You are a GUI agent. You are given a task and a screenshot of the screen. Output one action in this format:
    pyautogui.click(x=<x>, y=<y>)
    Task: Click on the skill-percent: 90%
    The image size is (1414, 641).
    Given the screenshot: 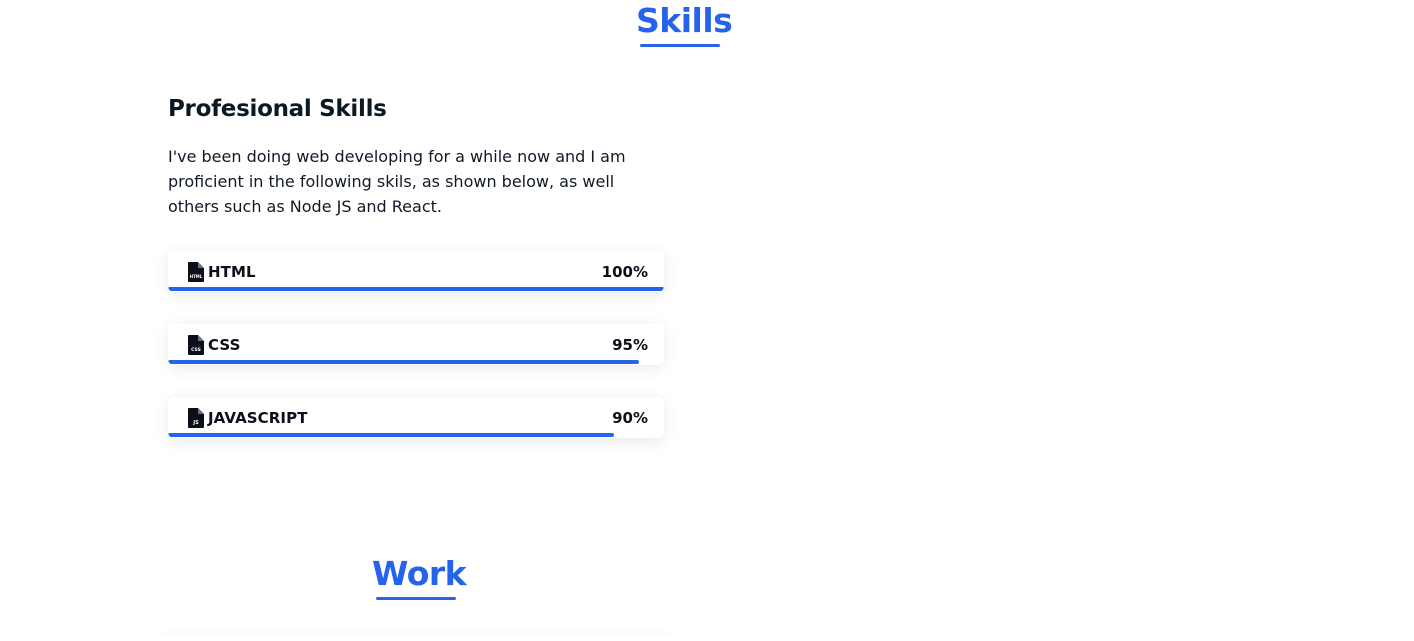 What is the action you would take?
    pyautogui.click(x=630, y=418)
    